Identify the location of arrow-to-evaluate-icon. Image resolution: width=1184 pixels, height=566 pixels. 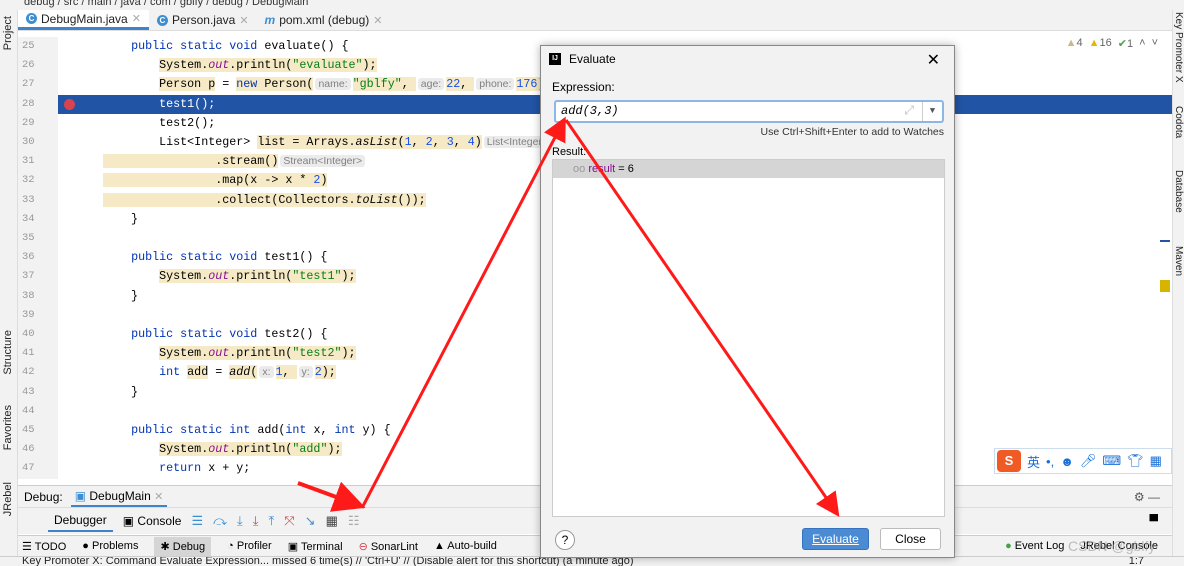
(331, 496).